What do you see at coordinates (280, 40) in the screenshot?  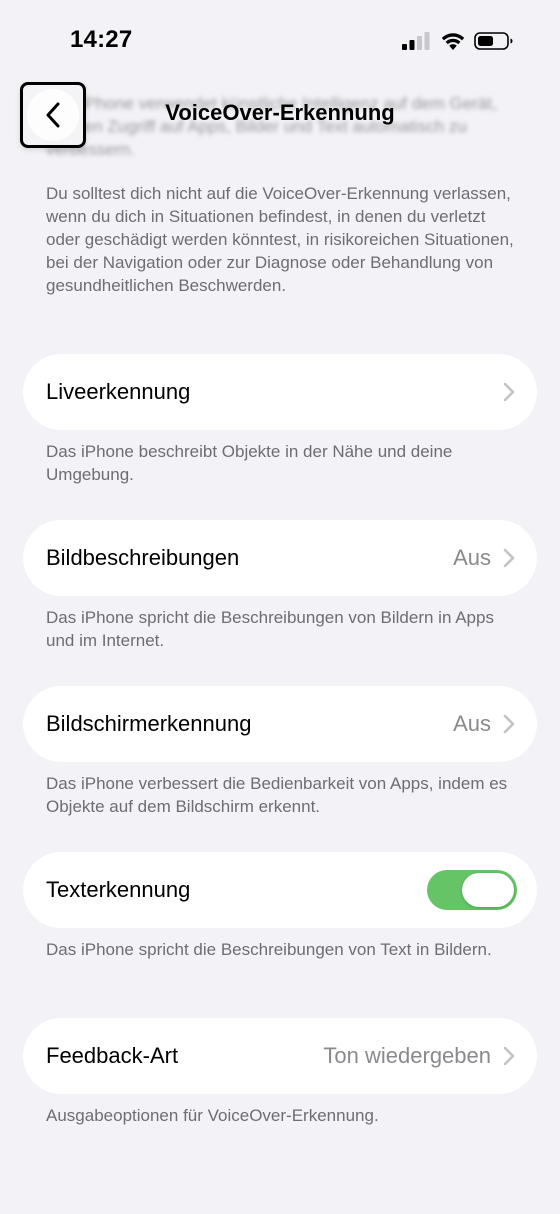 I see `status-bar: 14:27` at bounding box center [280, 40].